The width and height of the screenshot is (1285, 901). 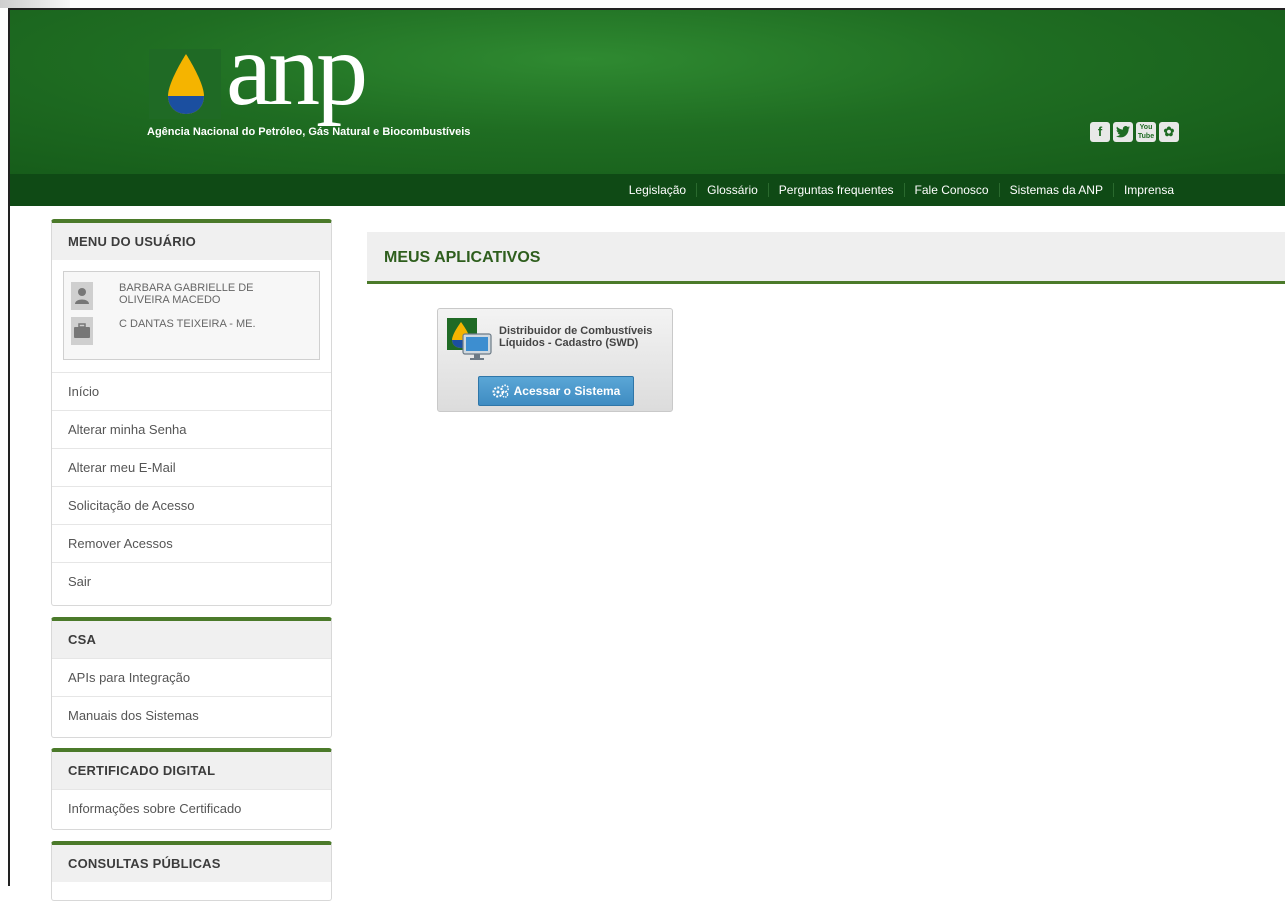 What do you see at coordinates (191, 715) in the screenshot?
I see `menu-manuais-sistemas: Manuais dos Sistemas` at bounding box center [191, 715].